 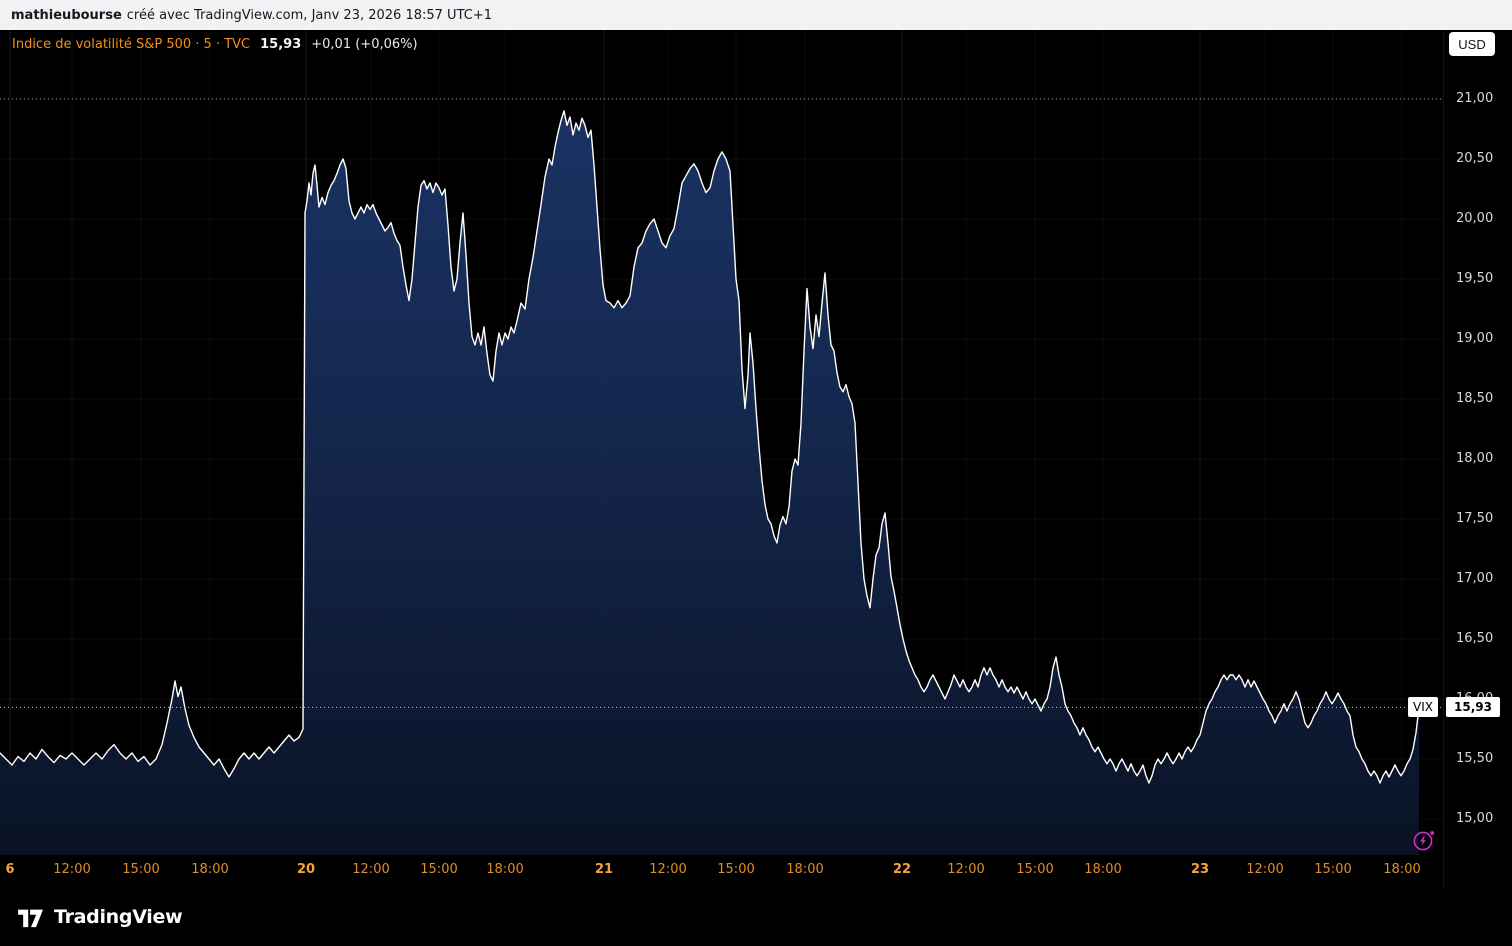 What do you see at coordinates (1475, 218) in the screenshot?
I see `price-axis-label: 20,00` at bounding box center [1475, 218].